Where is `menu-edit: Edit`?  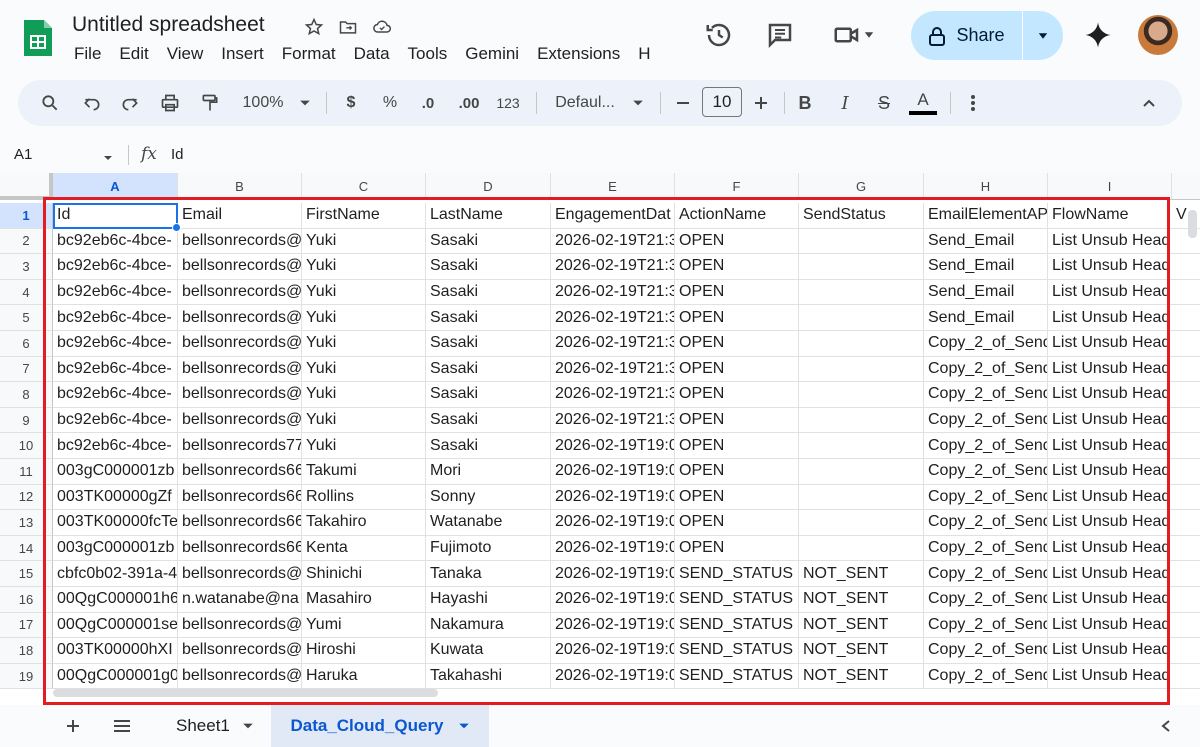
menu-edit: Edit is located at coordinates (133, 54).